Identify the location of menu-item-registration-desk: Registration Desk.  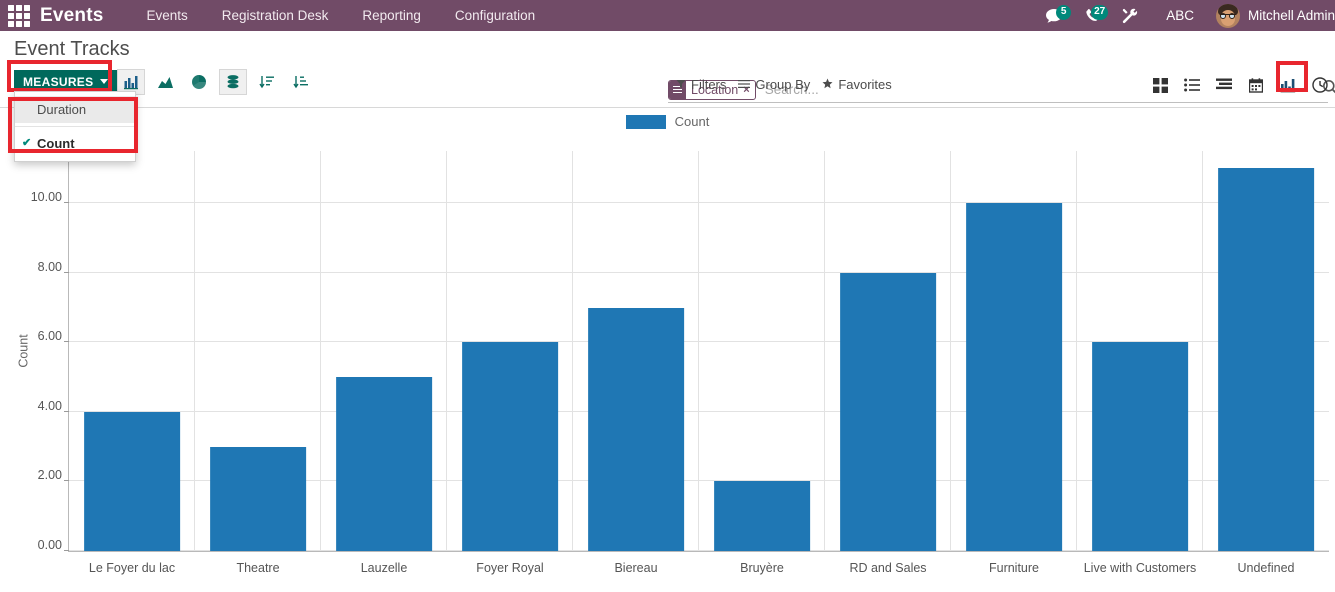
(275, 15).